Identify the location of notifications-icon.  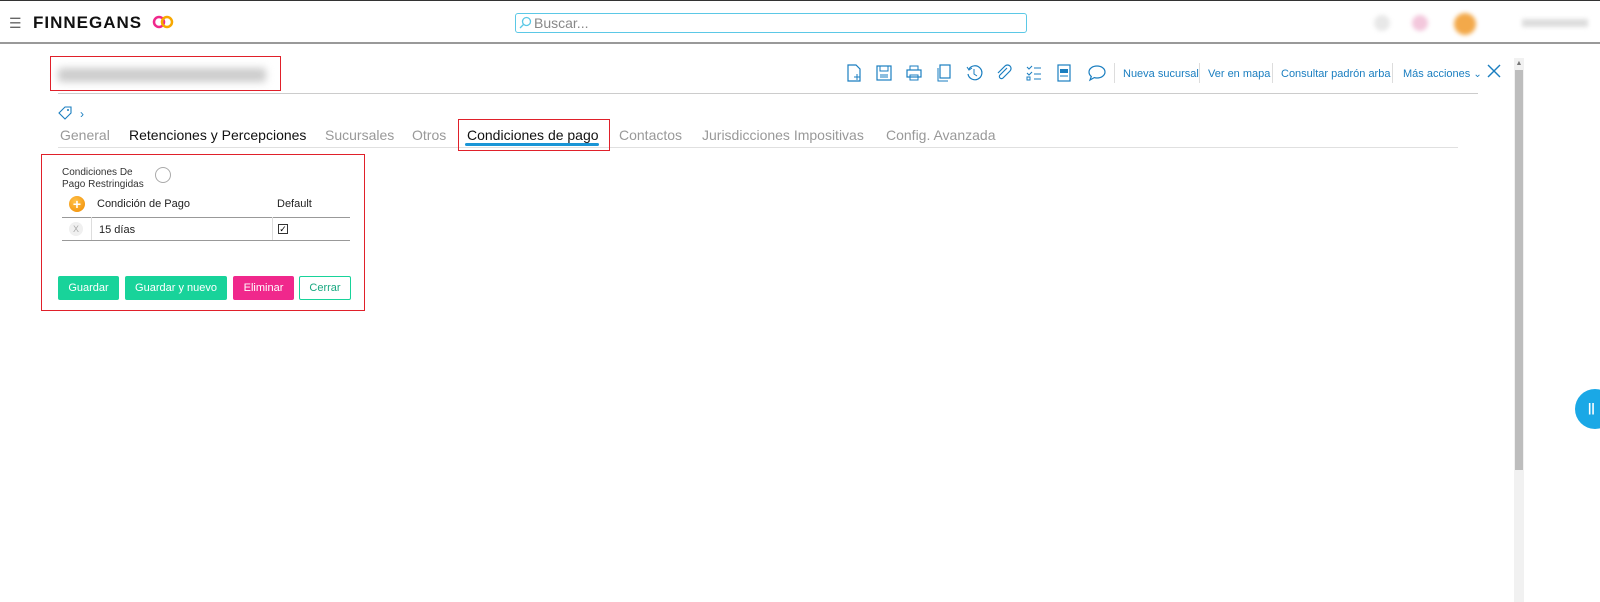
(1382, 23).